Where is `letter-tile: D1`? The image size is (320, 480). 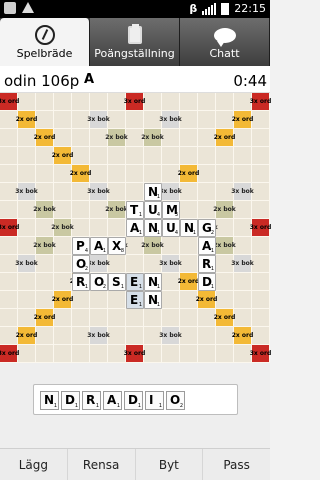 letter-tile: D1 is located at coordinates (207, 282).